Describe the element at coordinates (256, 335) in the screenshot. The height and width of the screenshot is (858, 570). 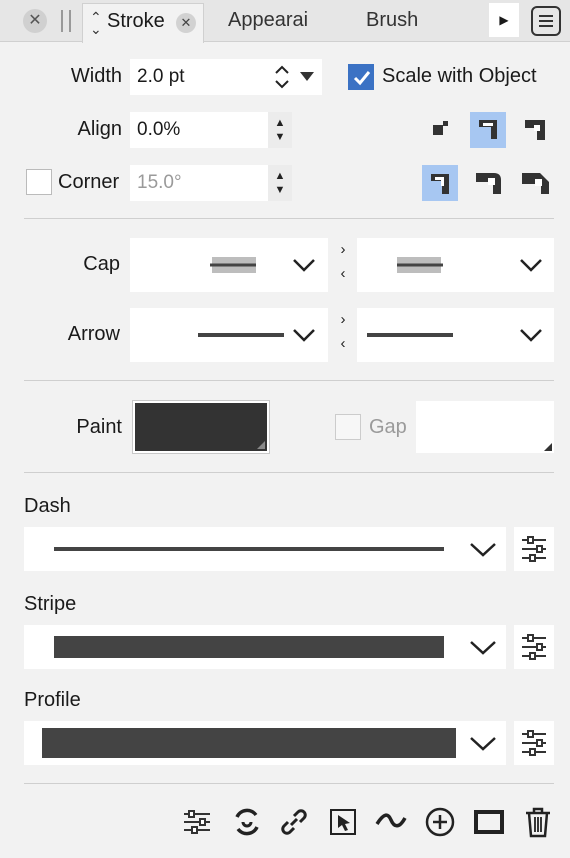
I see `arrow-start-preview` at that location.